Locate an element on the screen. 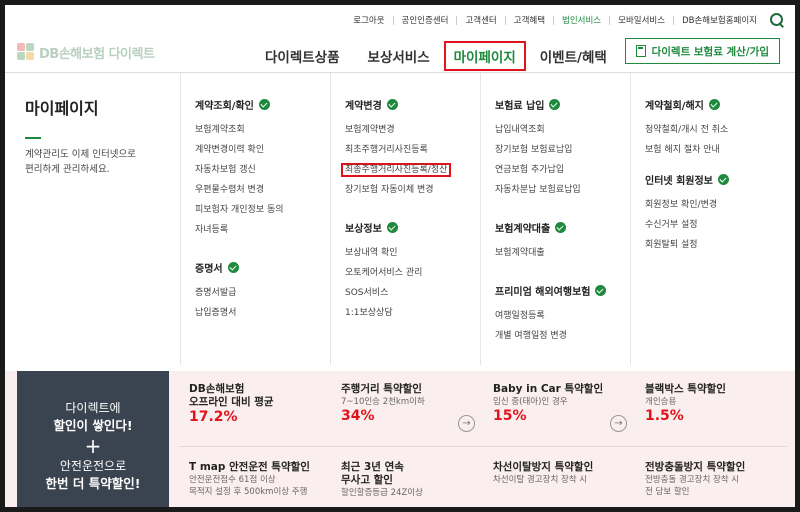 The width and height of the screenshot is (800, 512). discount-card: Baby in Car 특약할인 임신 중(태아)인 경우 15% → is located at coordinates (558, 411).